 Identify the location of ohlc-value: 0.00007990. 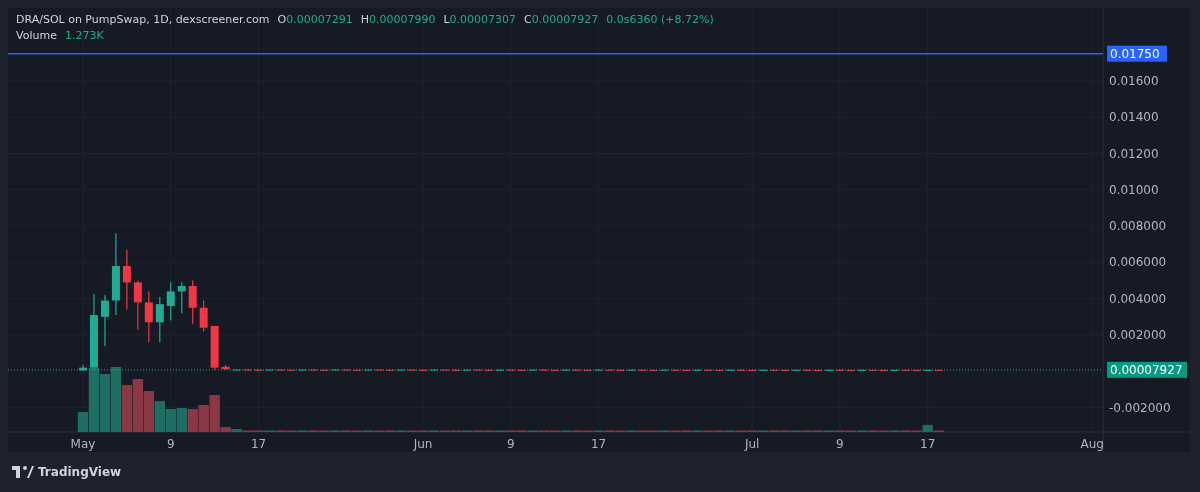
(402, 19).